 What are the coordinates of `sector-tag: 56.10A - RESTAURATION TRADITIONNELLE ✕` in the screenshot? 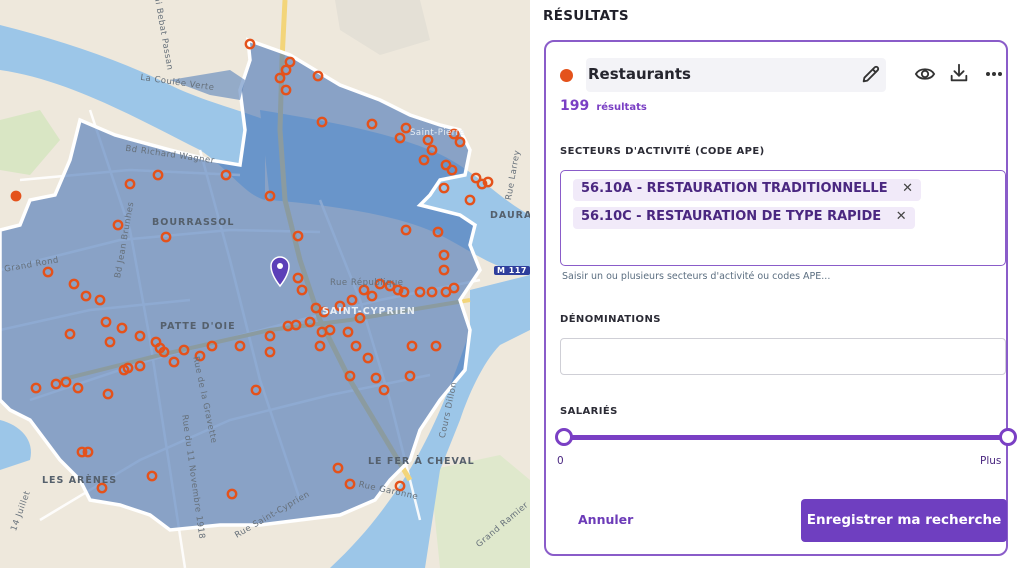 It's located at (747, 190).